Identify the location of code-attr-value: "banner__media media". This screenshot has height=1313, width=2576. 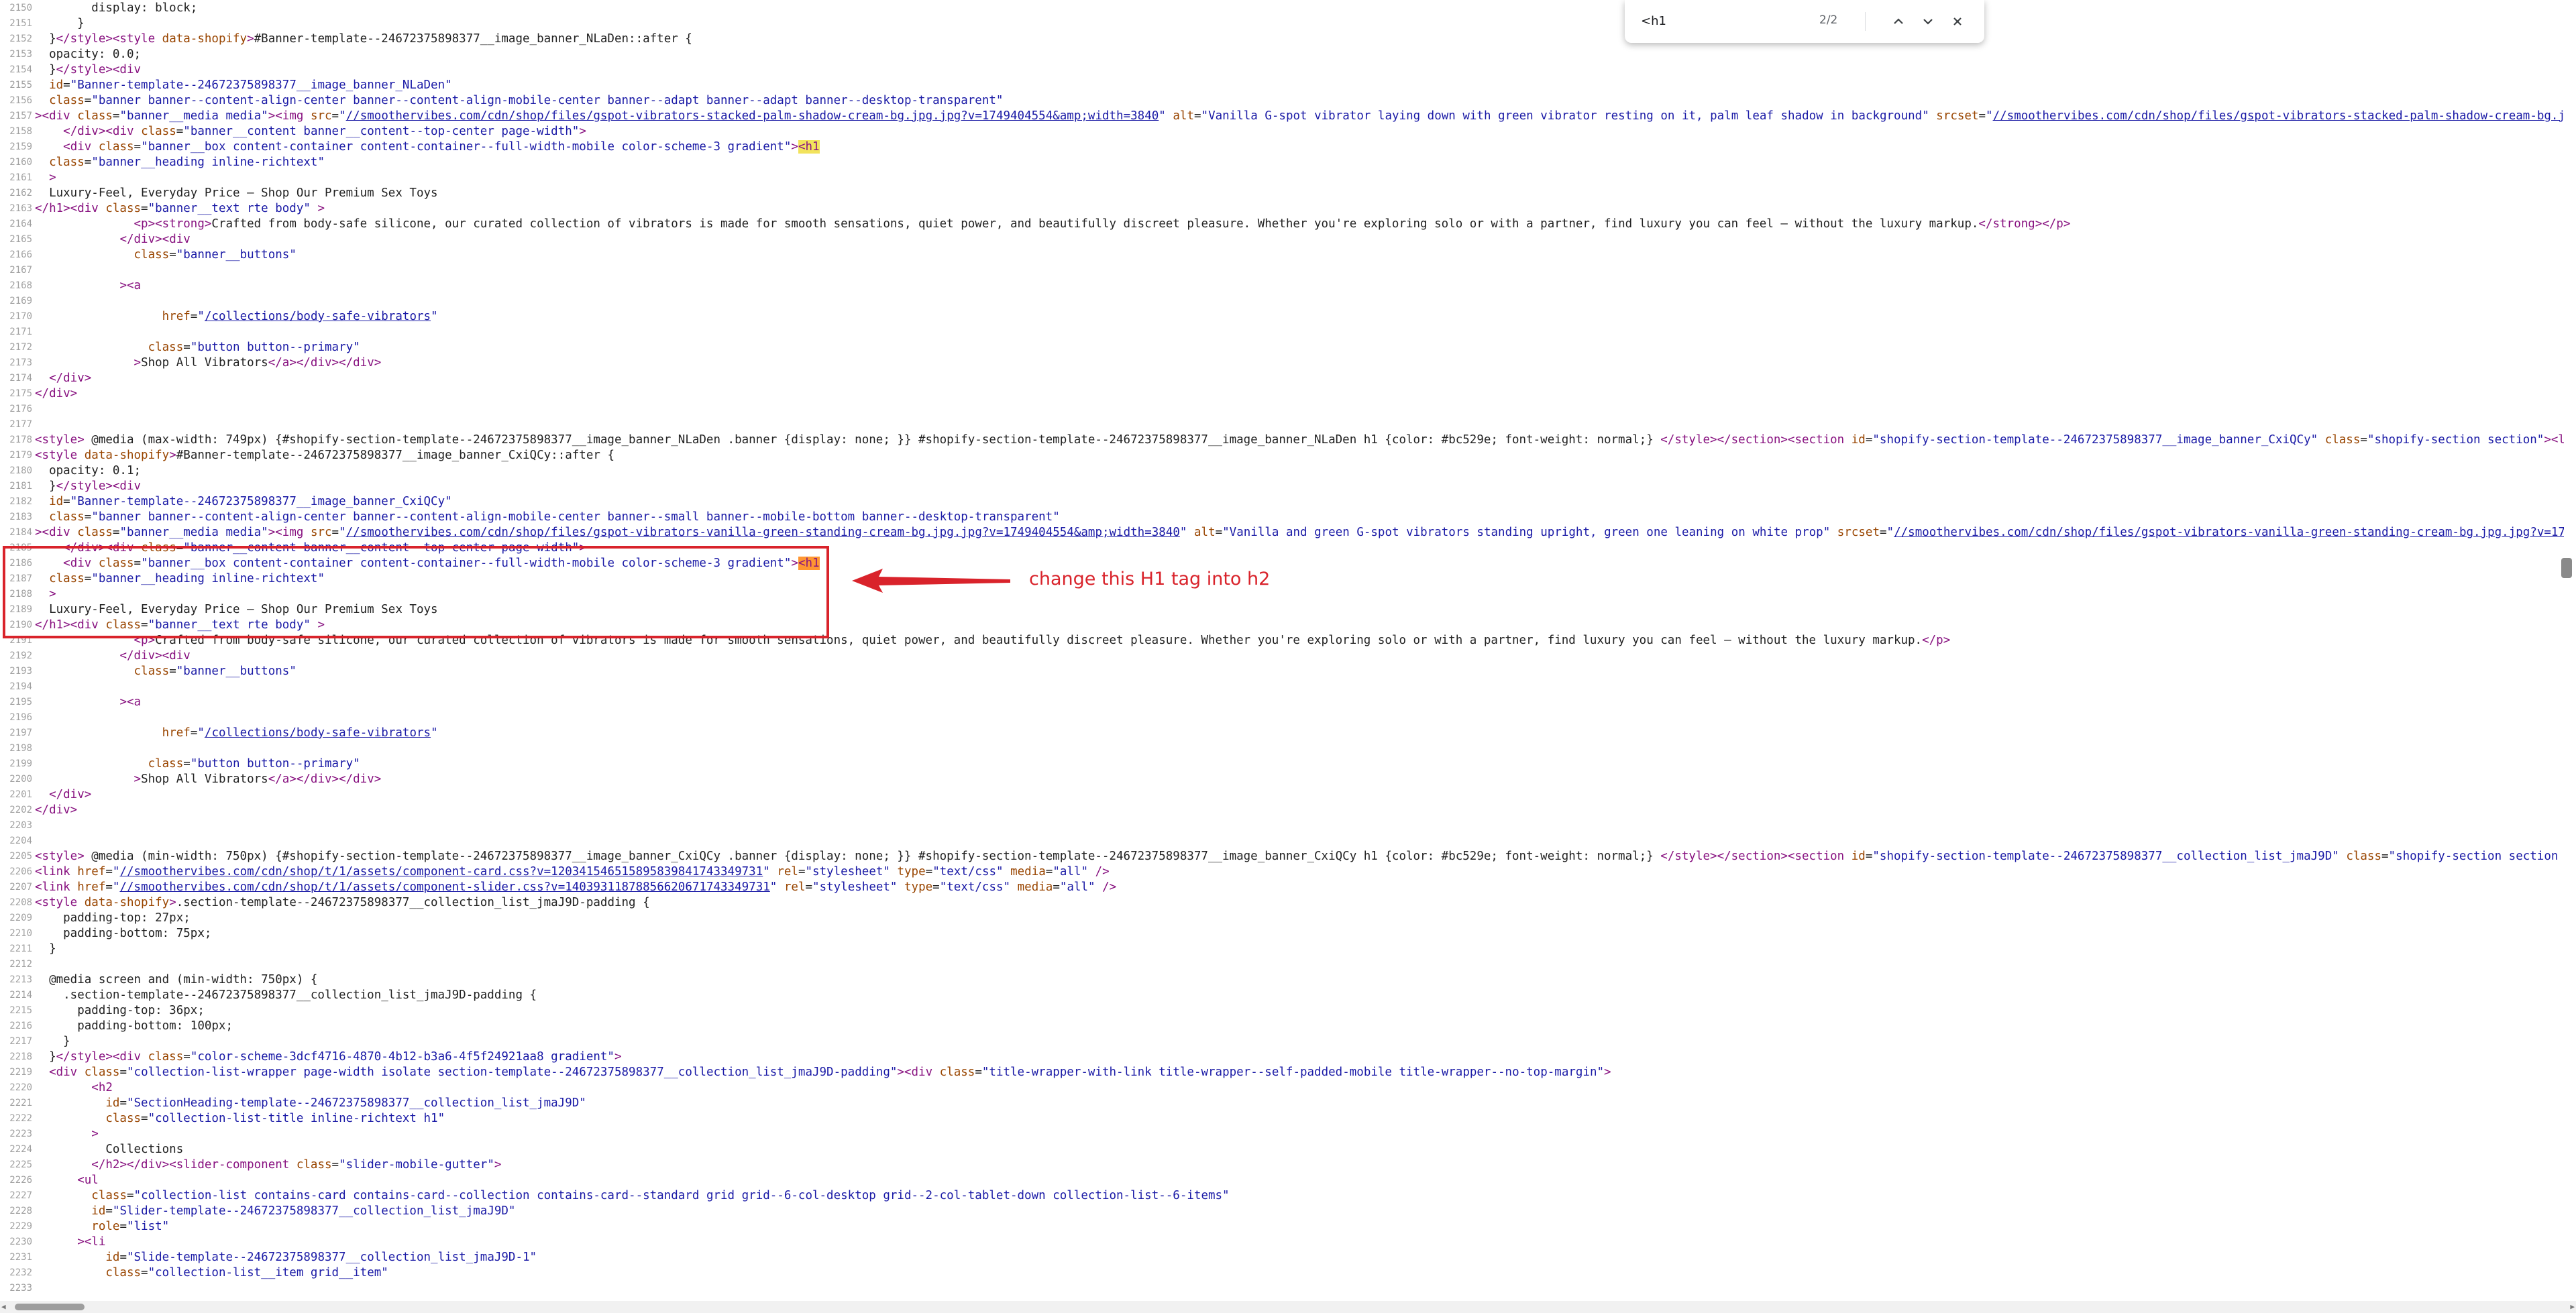
(193, 116).